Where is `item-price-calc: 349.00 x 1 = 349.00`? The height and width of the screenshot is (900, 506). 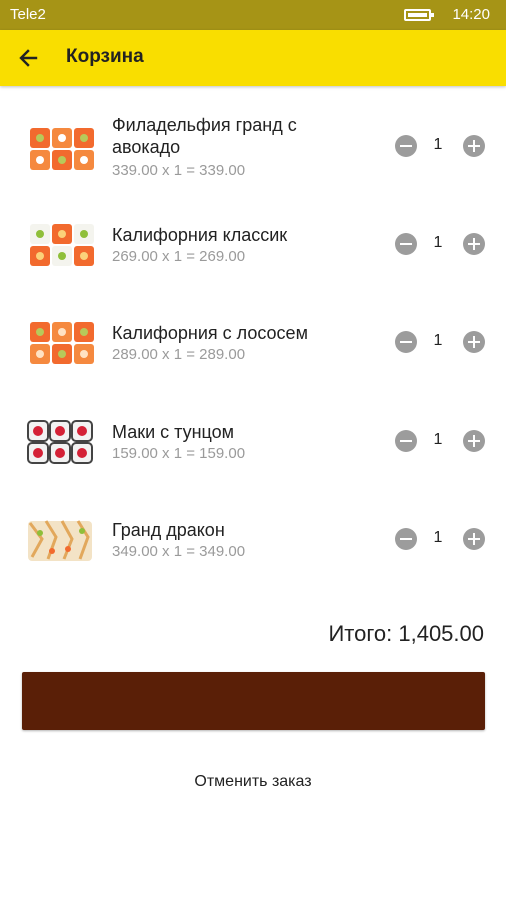 item-price-calc: 349.00 x 1 = 349.00 is located at coordinates (179, 551).